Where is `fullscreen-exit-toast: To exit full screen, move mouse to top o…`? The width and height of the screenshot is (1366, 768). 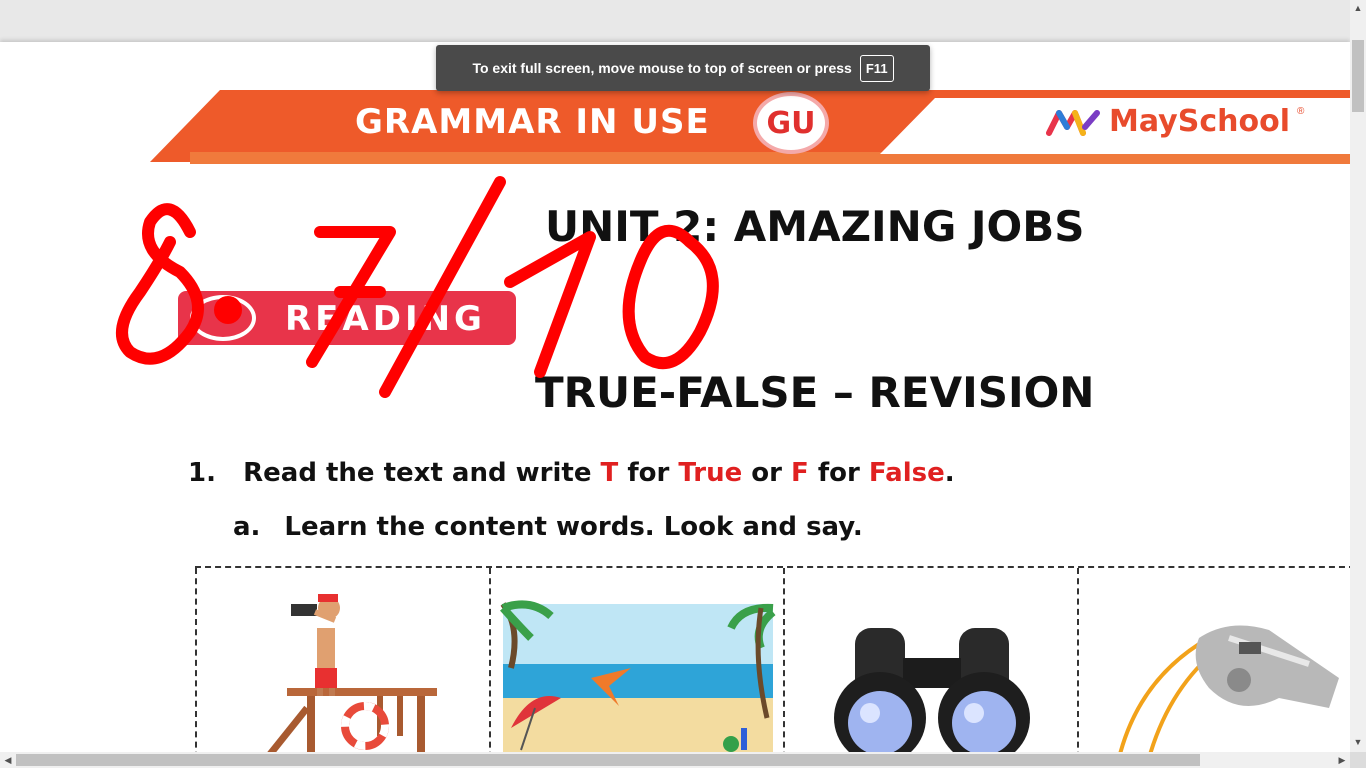 fullscreen-exit-toast: To exit full screen, move mouse to top o… is located at coordinates (683, 68).